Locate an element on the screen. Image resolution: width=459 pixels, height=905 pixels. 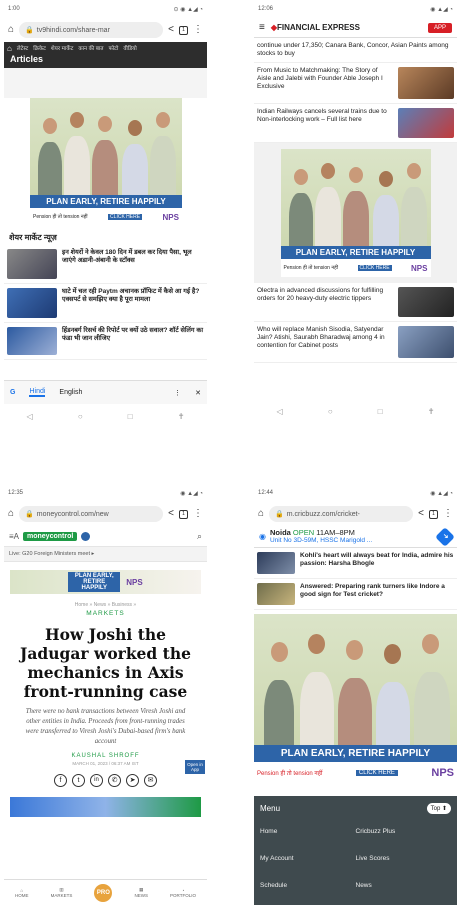
ad-strip: PLAN EARLY, RETIRE HAPPILY NPS is located at coordinates (105, 582).